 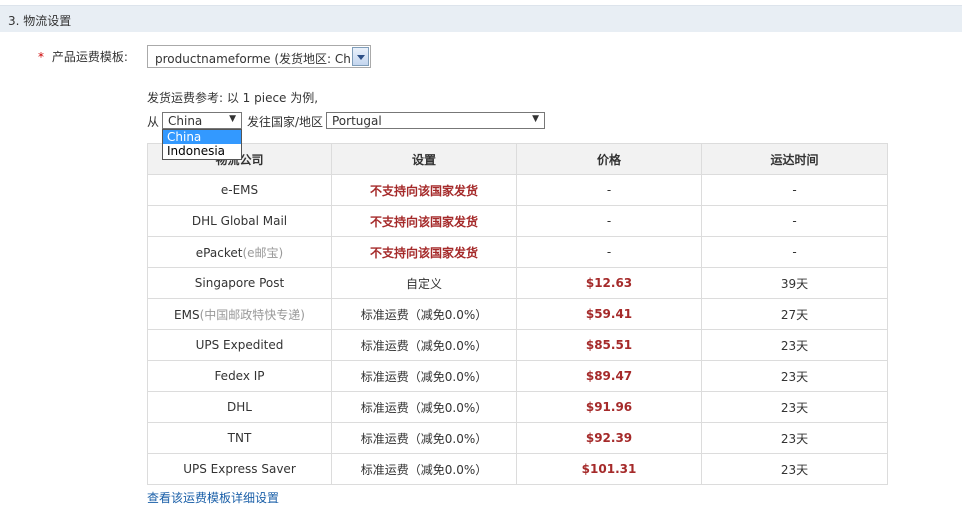 I want to click on company-name: UPS Express Saver, so click(x=239, y=469).